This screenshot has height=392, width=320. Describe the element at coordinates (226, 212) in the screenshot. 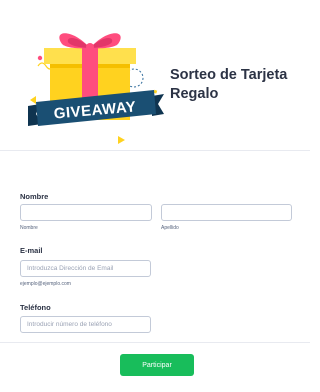

I see `last-name-input` at that location.